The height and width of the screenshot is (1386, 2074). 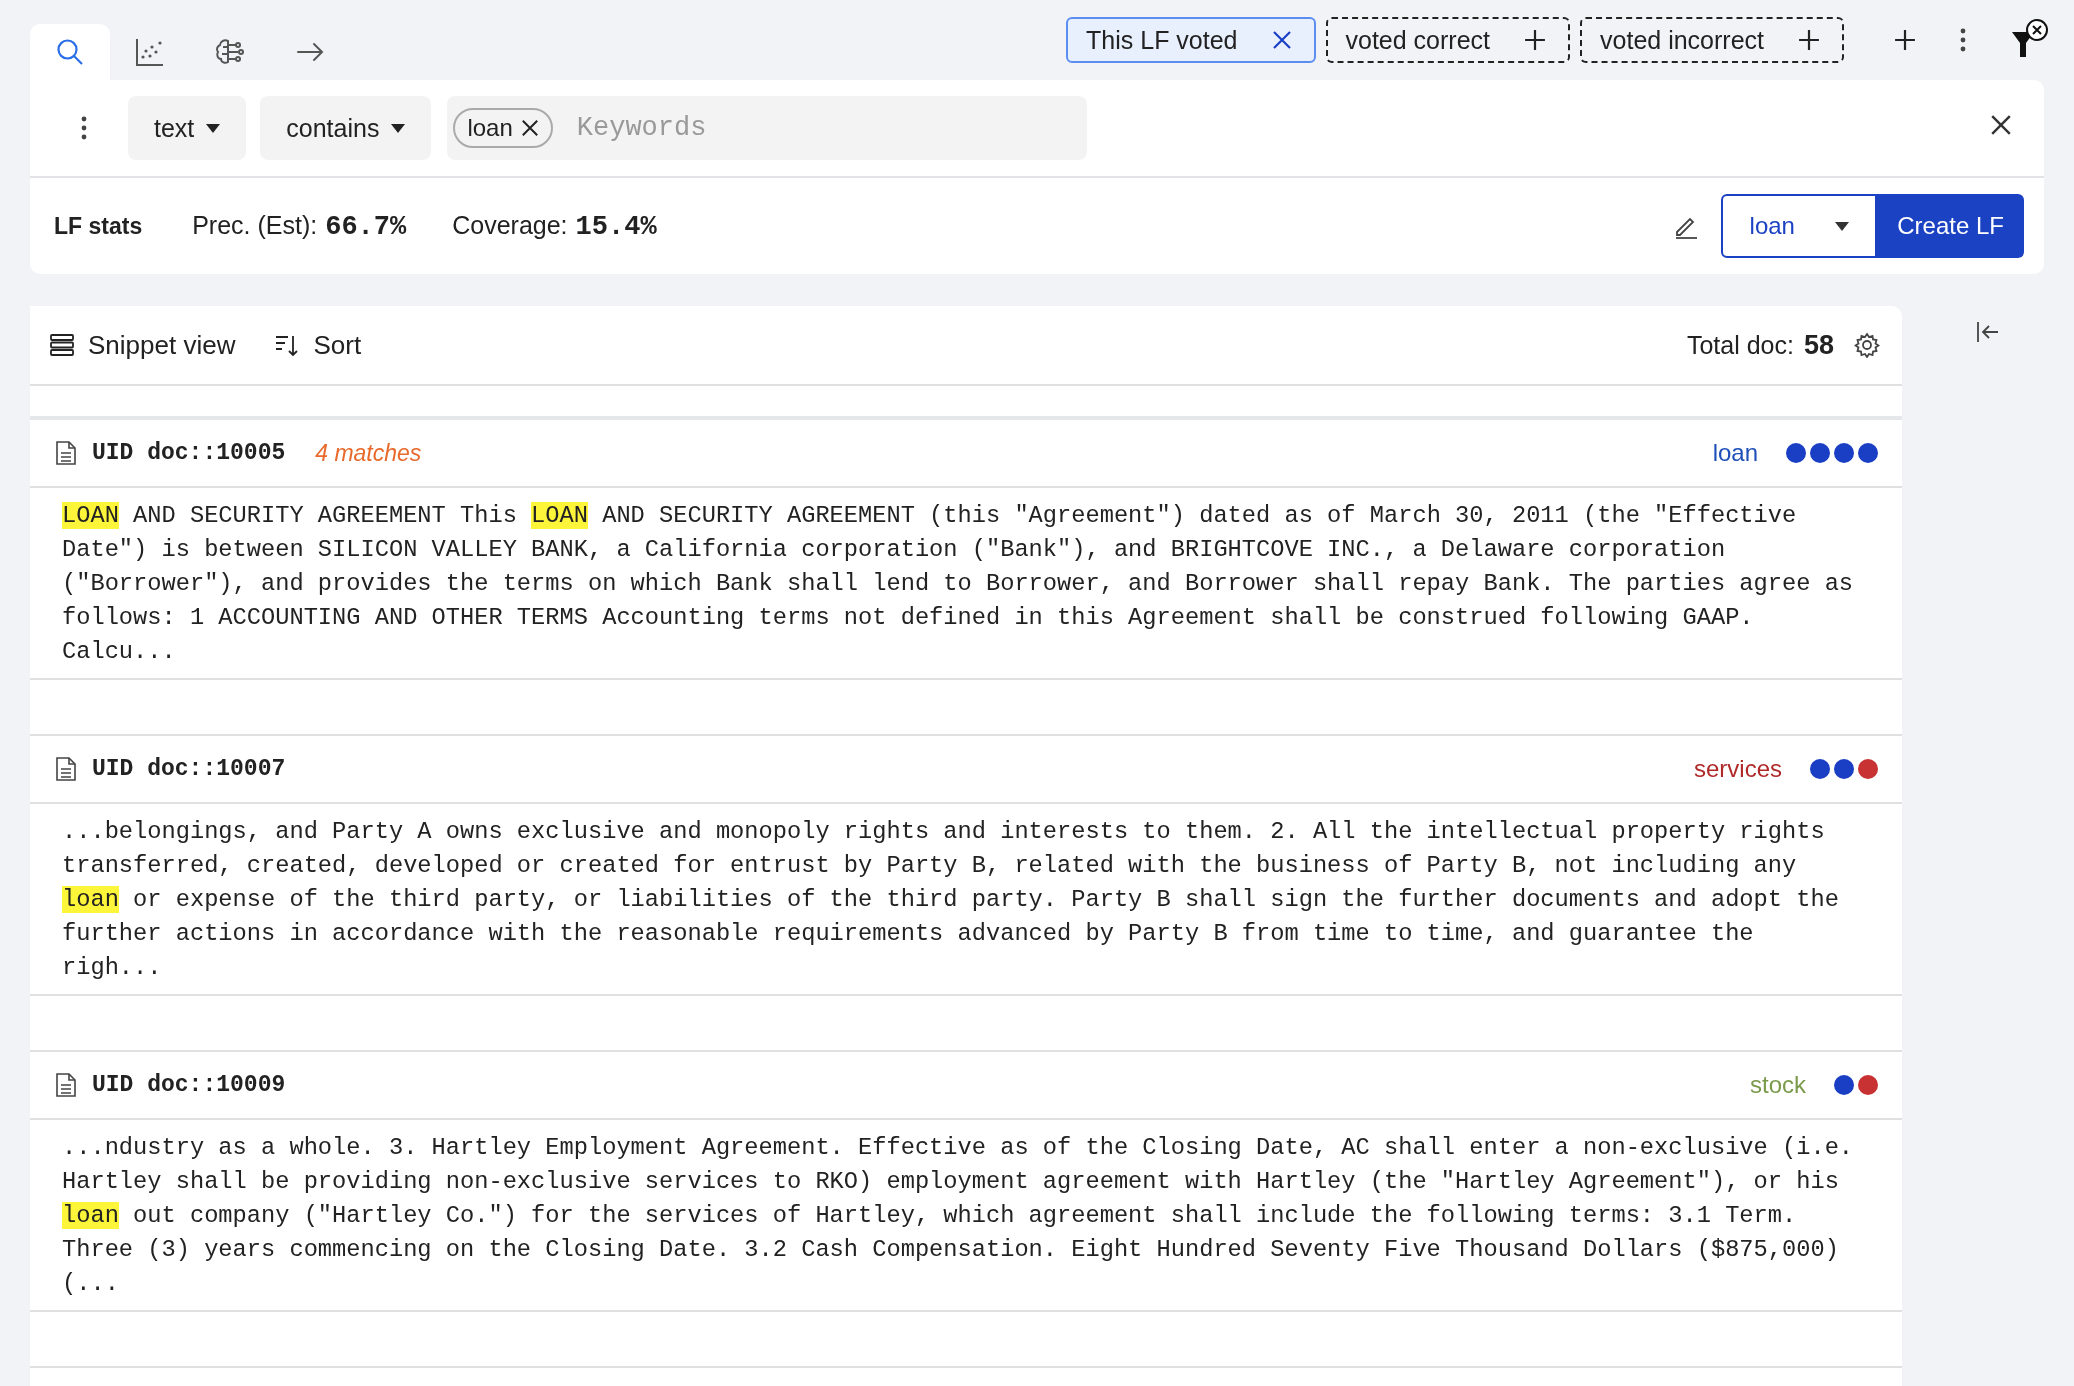 I want to click on filter-chip: voted incorrect, so click(x=1712, y=40).